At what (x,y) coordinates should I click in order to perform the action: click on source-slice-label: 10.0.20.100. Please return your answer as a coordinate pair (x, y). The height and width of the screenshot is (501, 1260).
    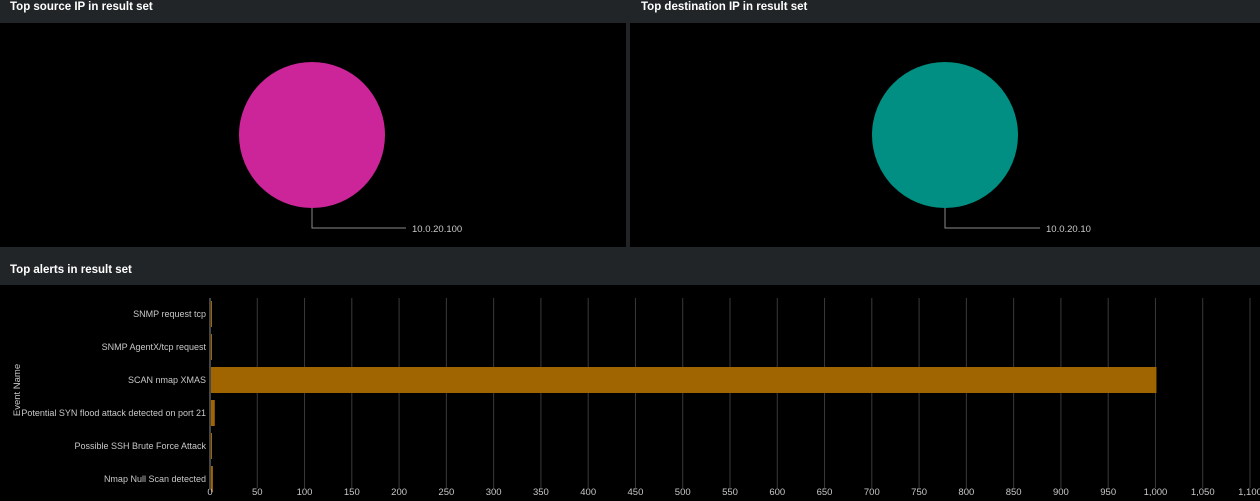
    Looking at the image, I should click on (437, 229).